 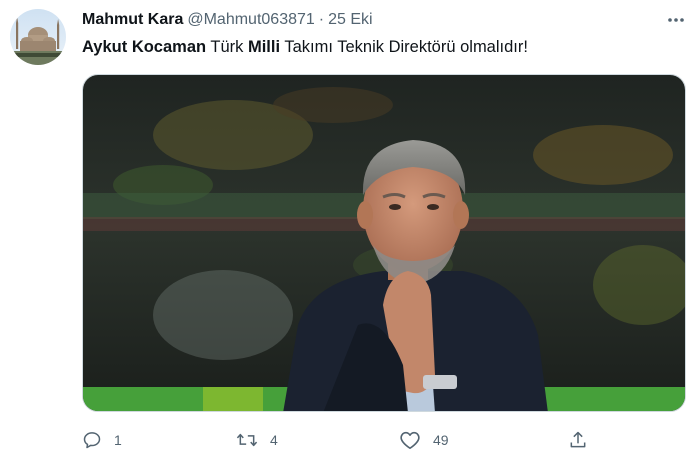 I want to click on reply-count: 1, so click(x=118, y=440).